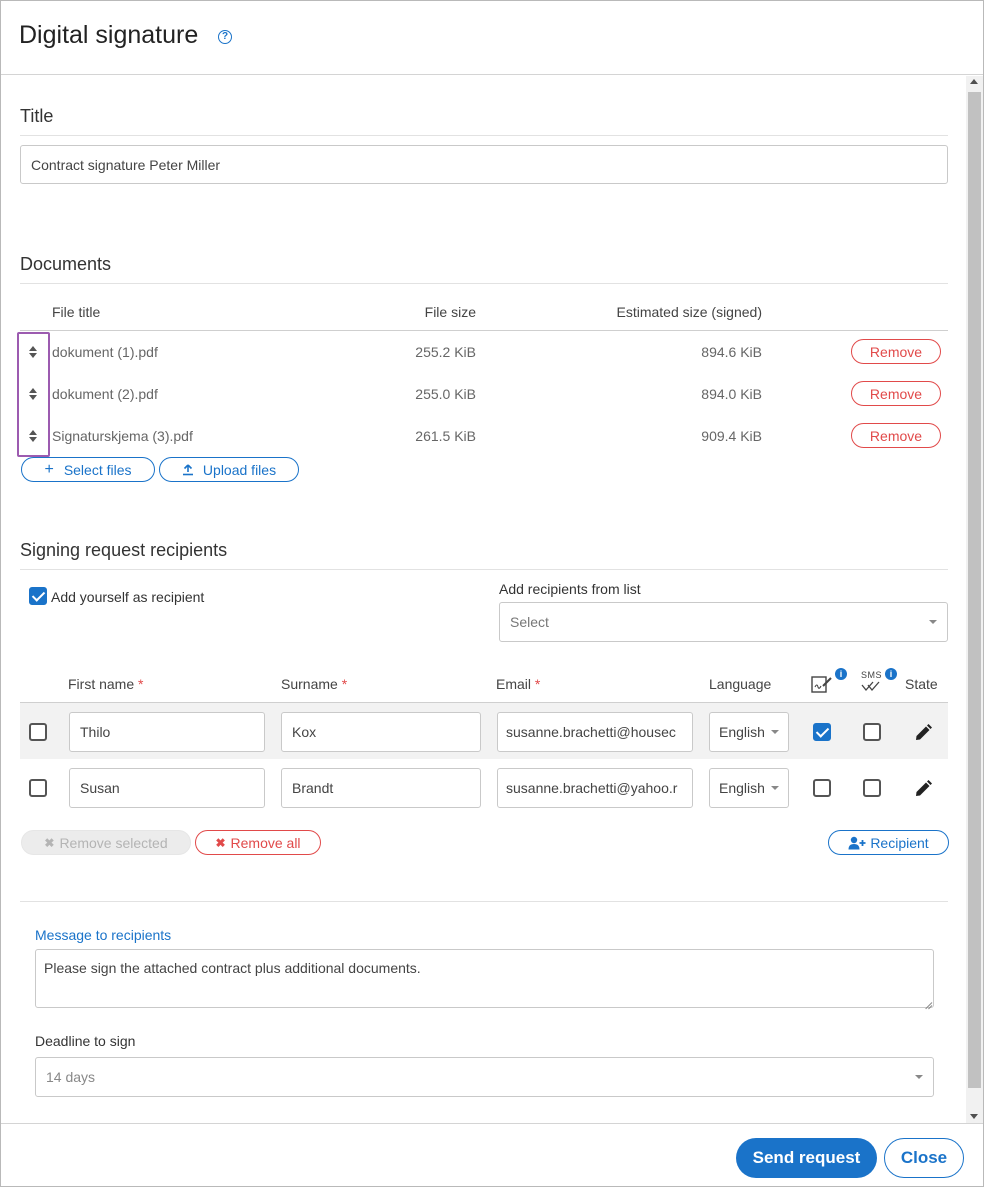 This screenshot has height=1187, width=984. I want to click on title-input-value: Contract signature Peter Miller, so click(126, 164).